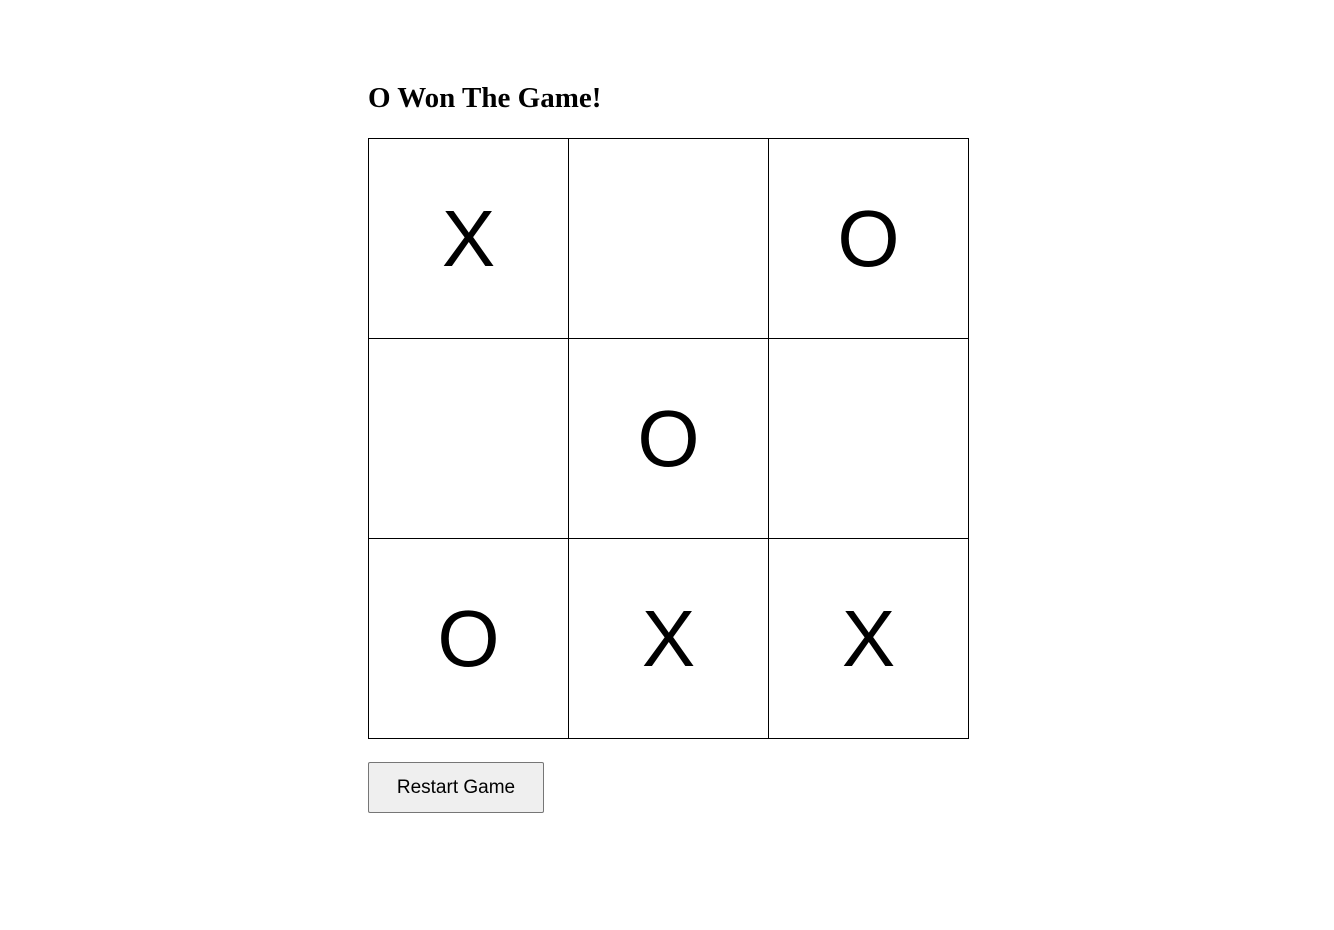  What do you see at coordinates (868, 238) in the screenshot?
I see `board-cell-3: O` at bounding box center [868, 238].